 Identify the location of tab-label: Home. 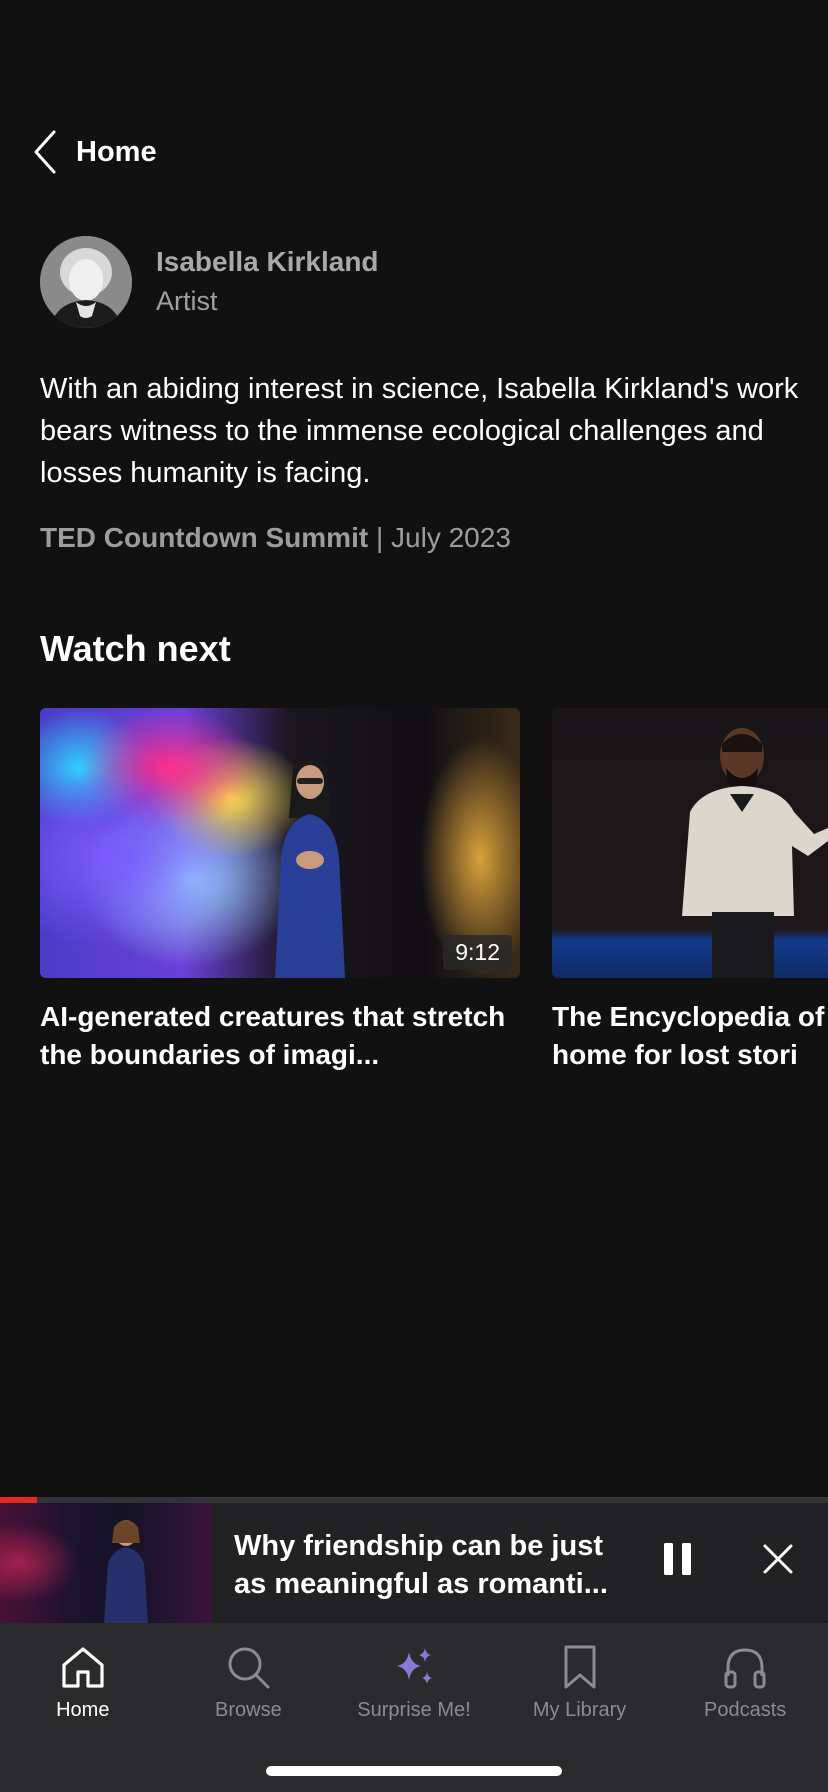
(83, 1710).